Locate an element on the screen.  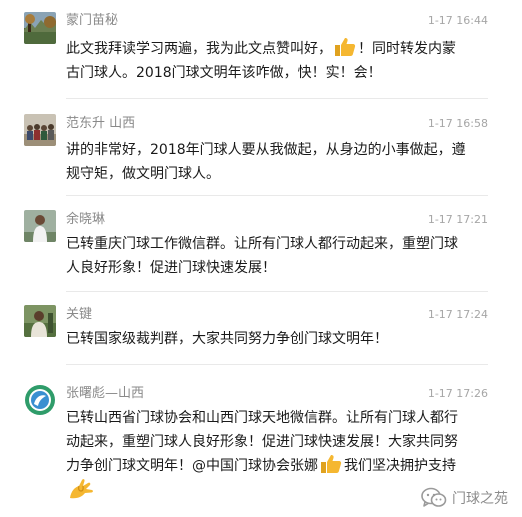
wechat-icon is located at coordinates (434, 497).